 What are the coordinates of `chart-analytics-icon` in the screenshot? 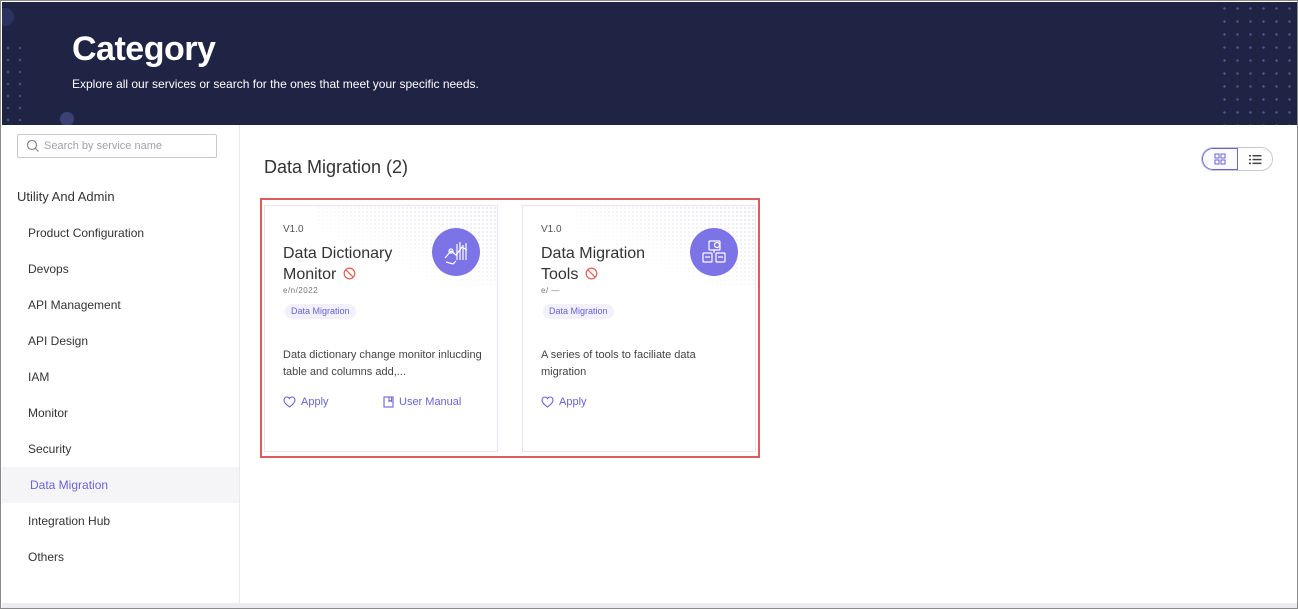 It's located at (456, 252).